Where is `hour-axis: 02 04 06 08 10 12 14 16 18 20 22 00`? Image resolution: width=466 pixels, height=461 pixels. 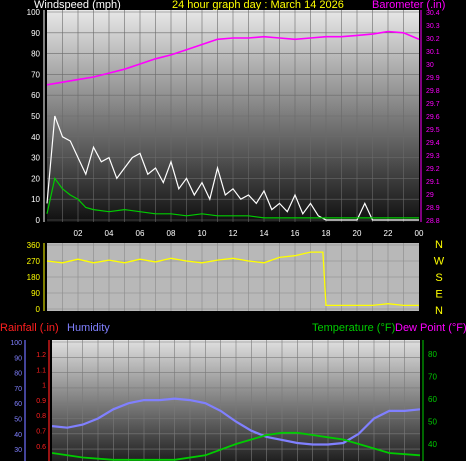
hour-axis: 02 04 06 08 10 12 14 16 18 20 22 00 is located at coordinates (249, 233).